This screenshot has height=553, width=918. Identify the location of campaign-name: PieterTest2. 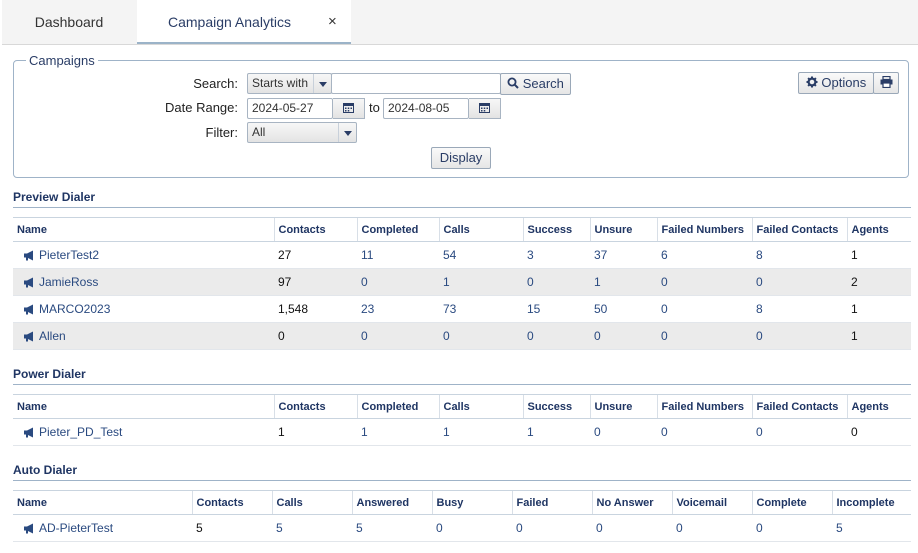
(69, 255).